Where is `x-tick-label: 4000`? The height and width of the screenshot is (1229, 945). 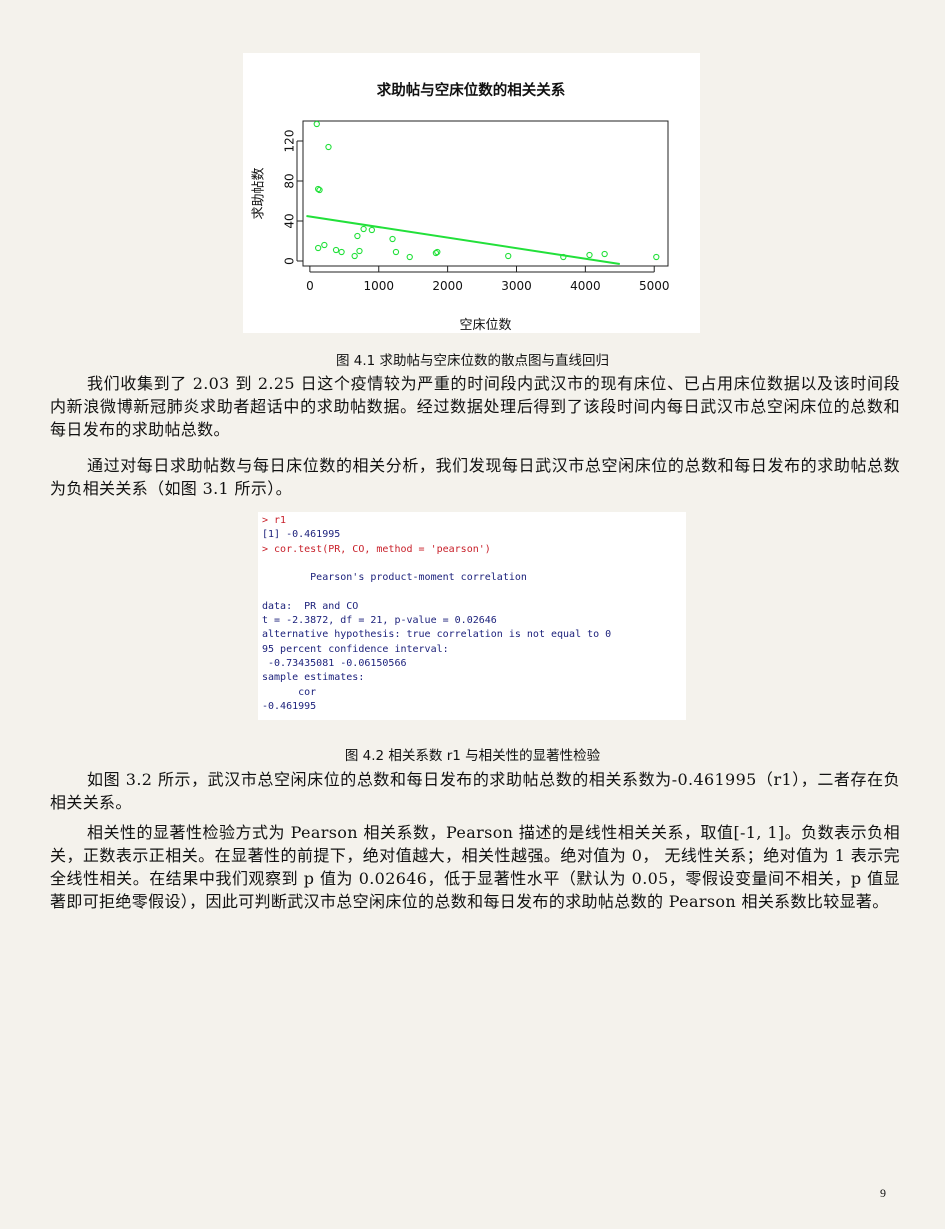
x-tick-label: 4000 is located at coordinates (585, 286).